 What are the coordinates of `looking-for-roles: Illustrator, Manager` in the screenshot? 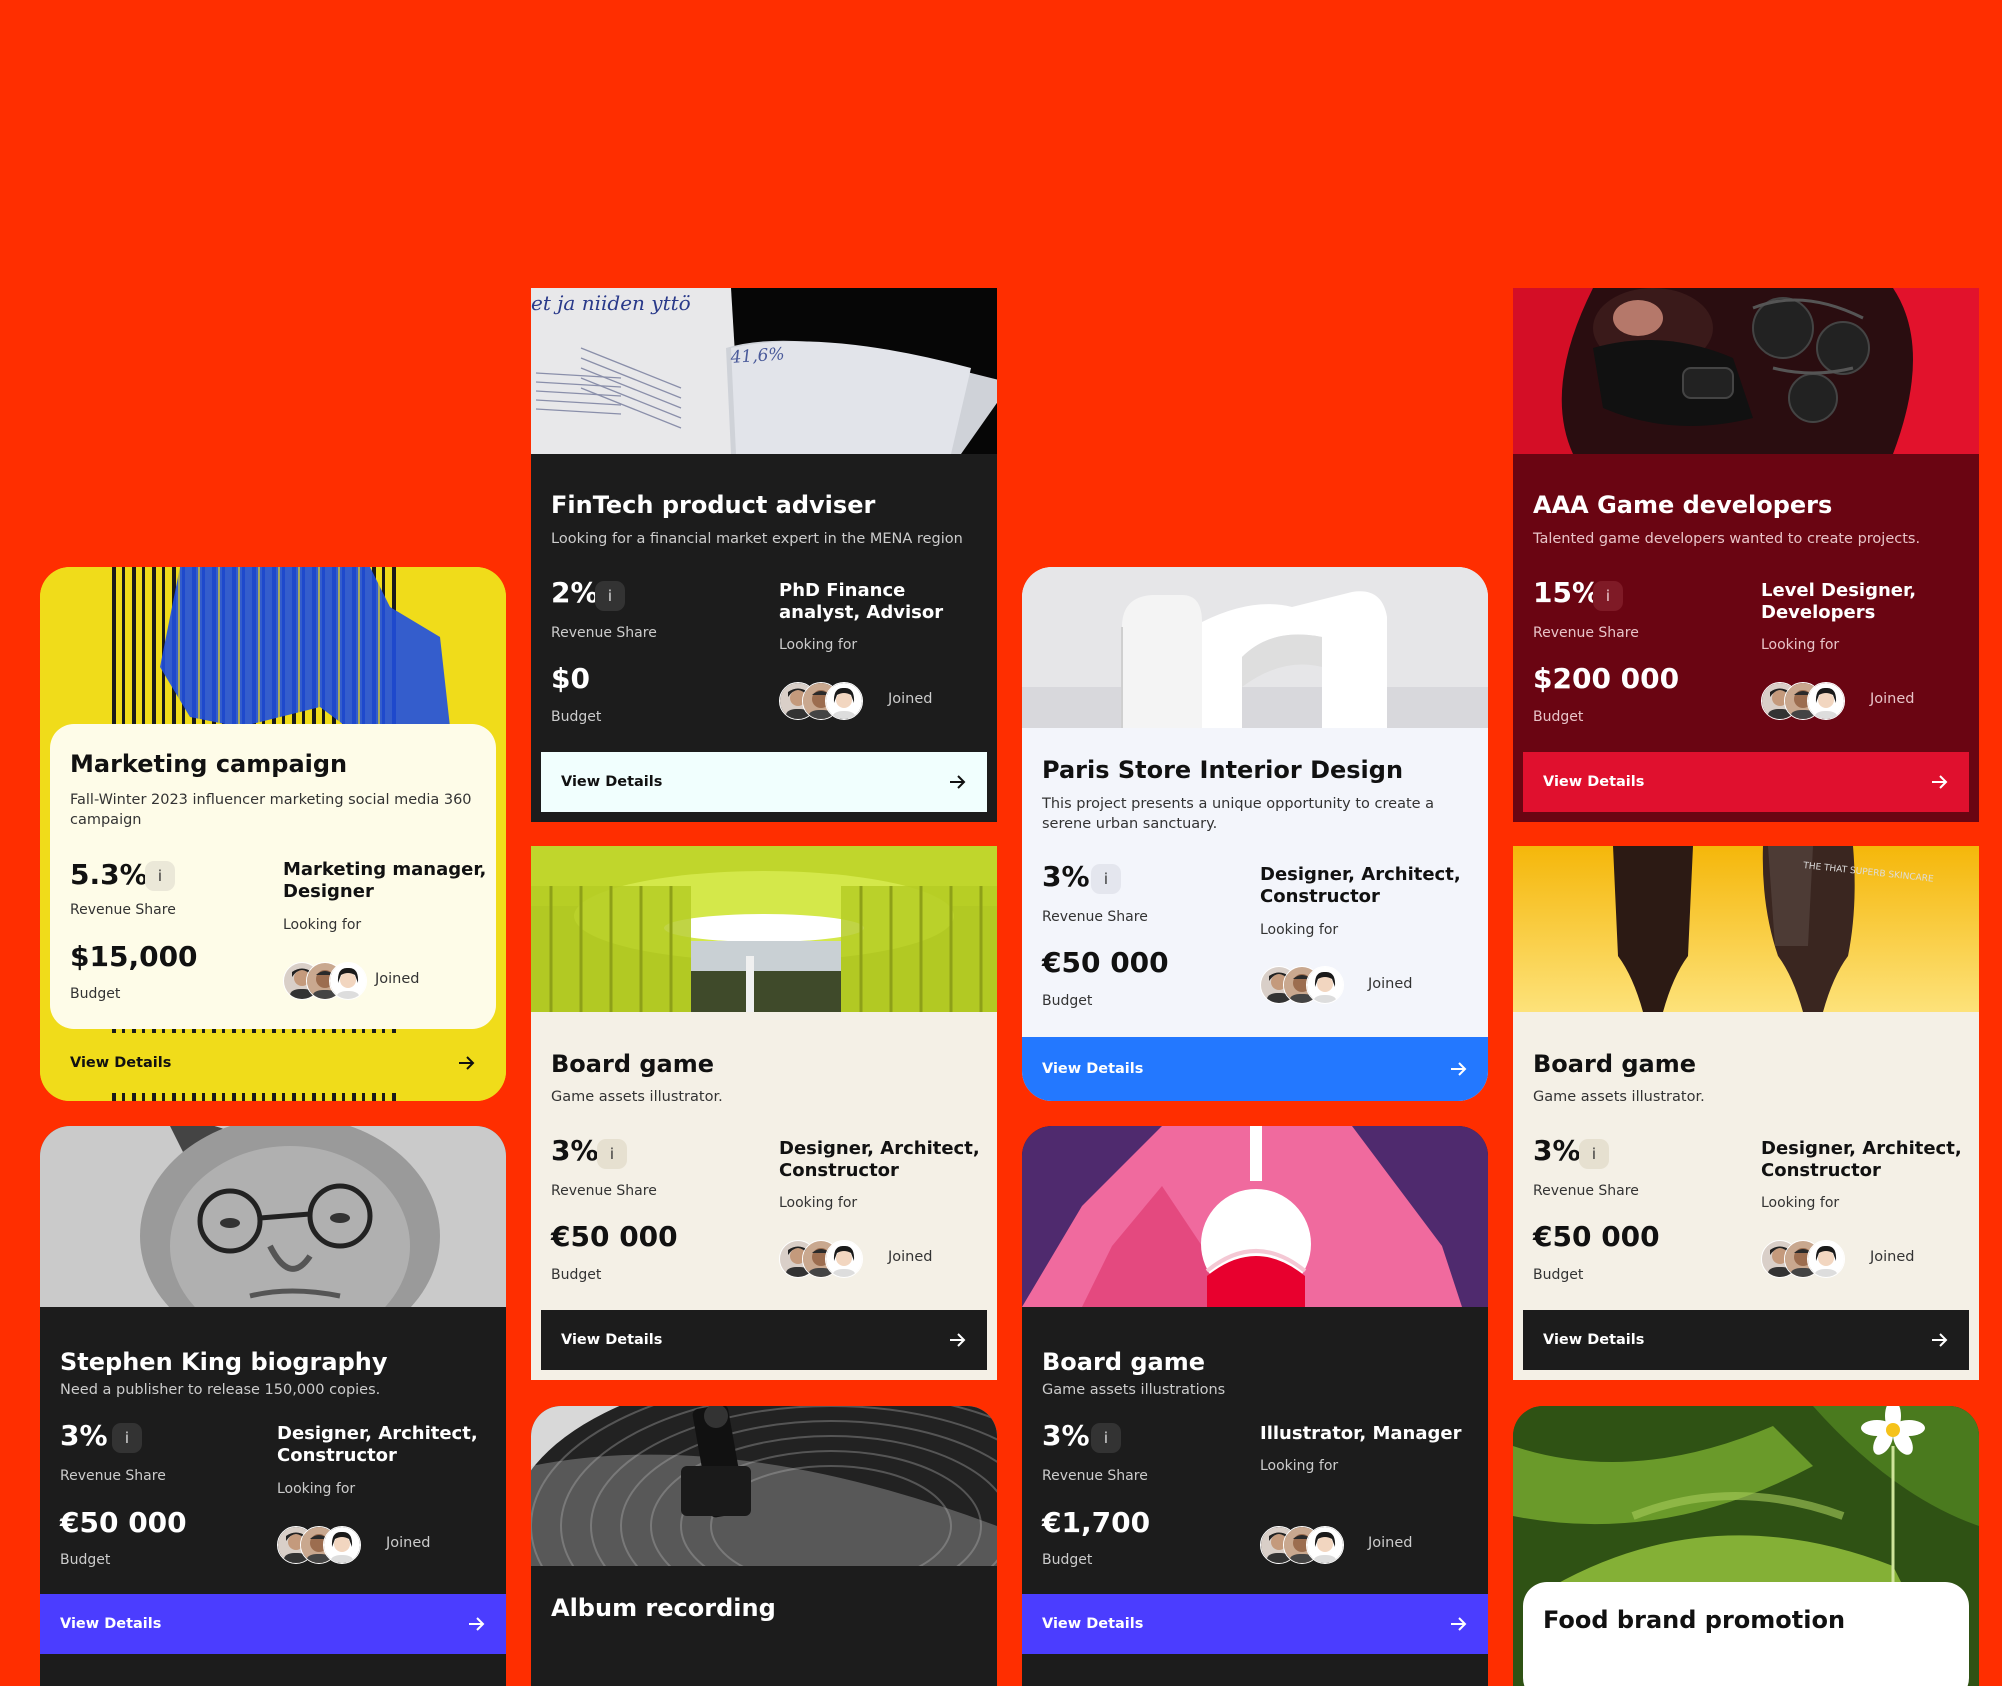 It's located at (1361, 1433).